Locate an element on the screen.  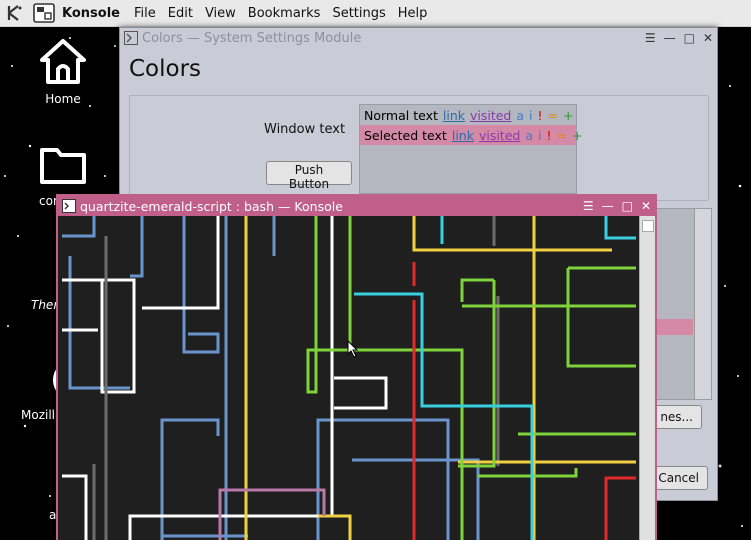
page-title: Colors is located at coordinates (165, 69).